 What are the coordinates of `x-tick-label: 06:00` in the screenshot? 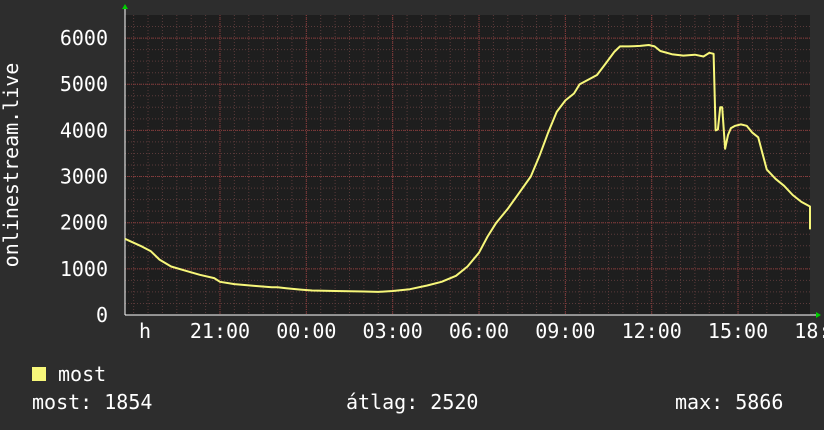 It's located at (479, 331).